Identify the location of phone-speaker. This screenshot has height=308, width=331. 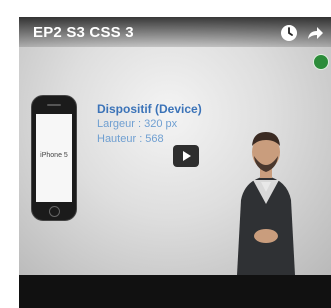
(54, 105).